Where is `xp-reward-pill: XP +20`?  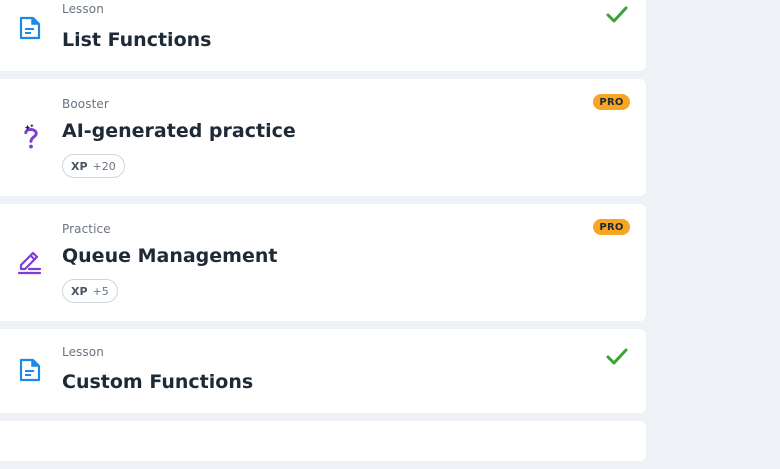
xp-reward-pill: XP +20 is located at coordinates (93, 166).